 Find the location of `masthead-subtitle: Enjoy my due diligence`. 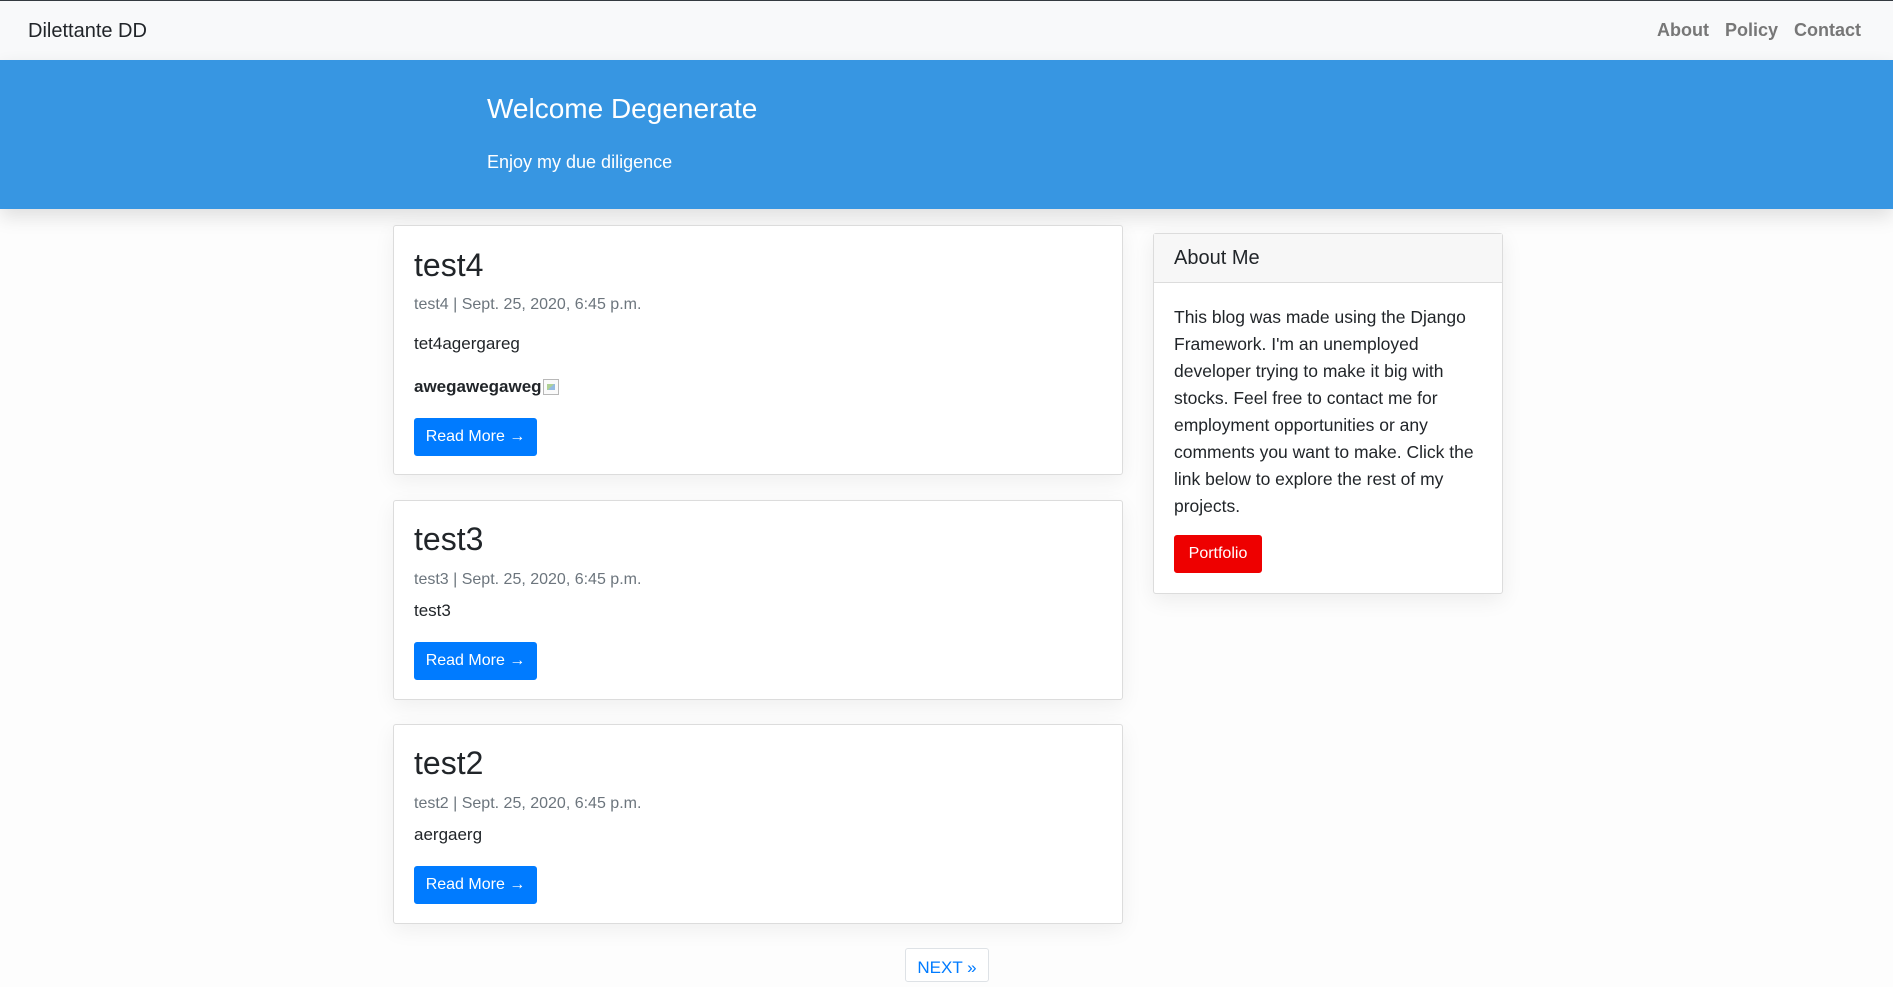

masthead-subtitle: Enjoy my due diligence is located at coordinates (580, 162).